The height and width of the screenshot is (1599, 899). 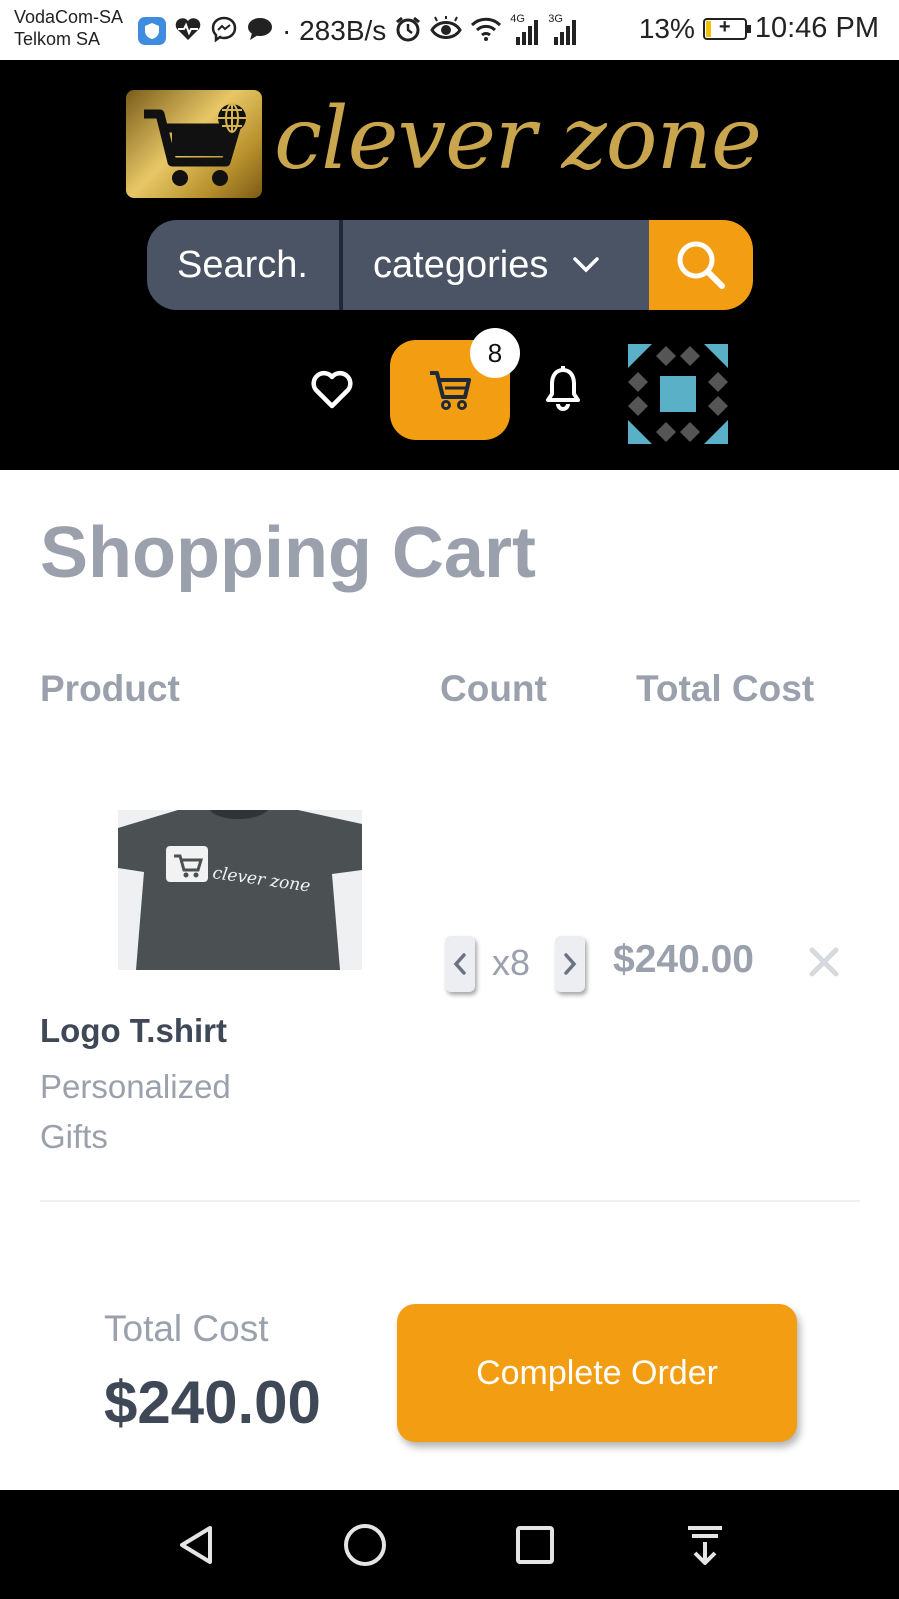 I want to click on category-label: categories, so click(x=461, y=264).